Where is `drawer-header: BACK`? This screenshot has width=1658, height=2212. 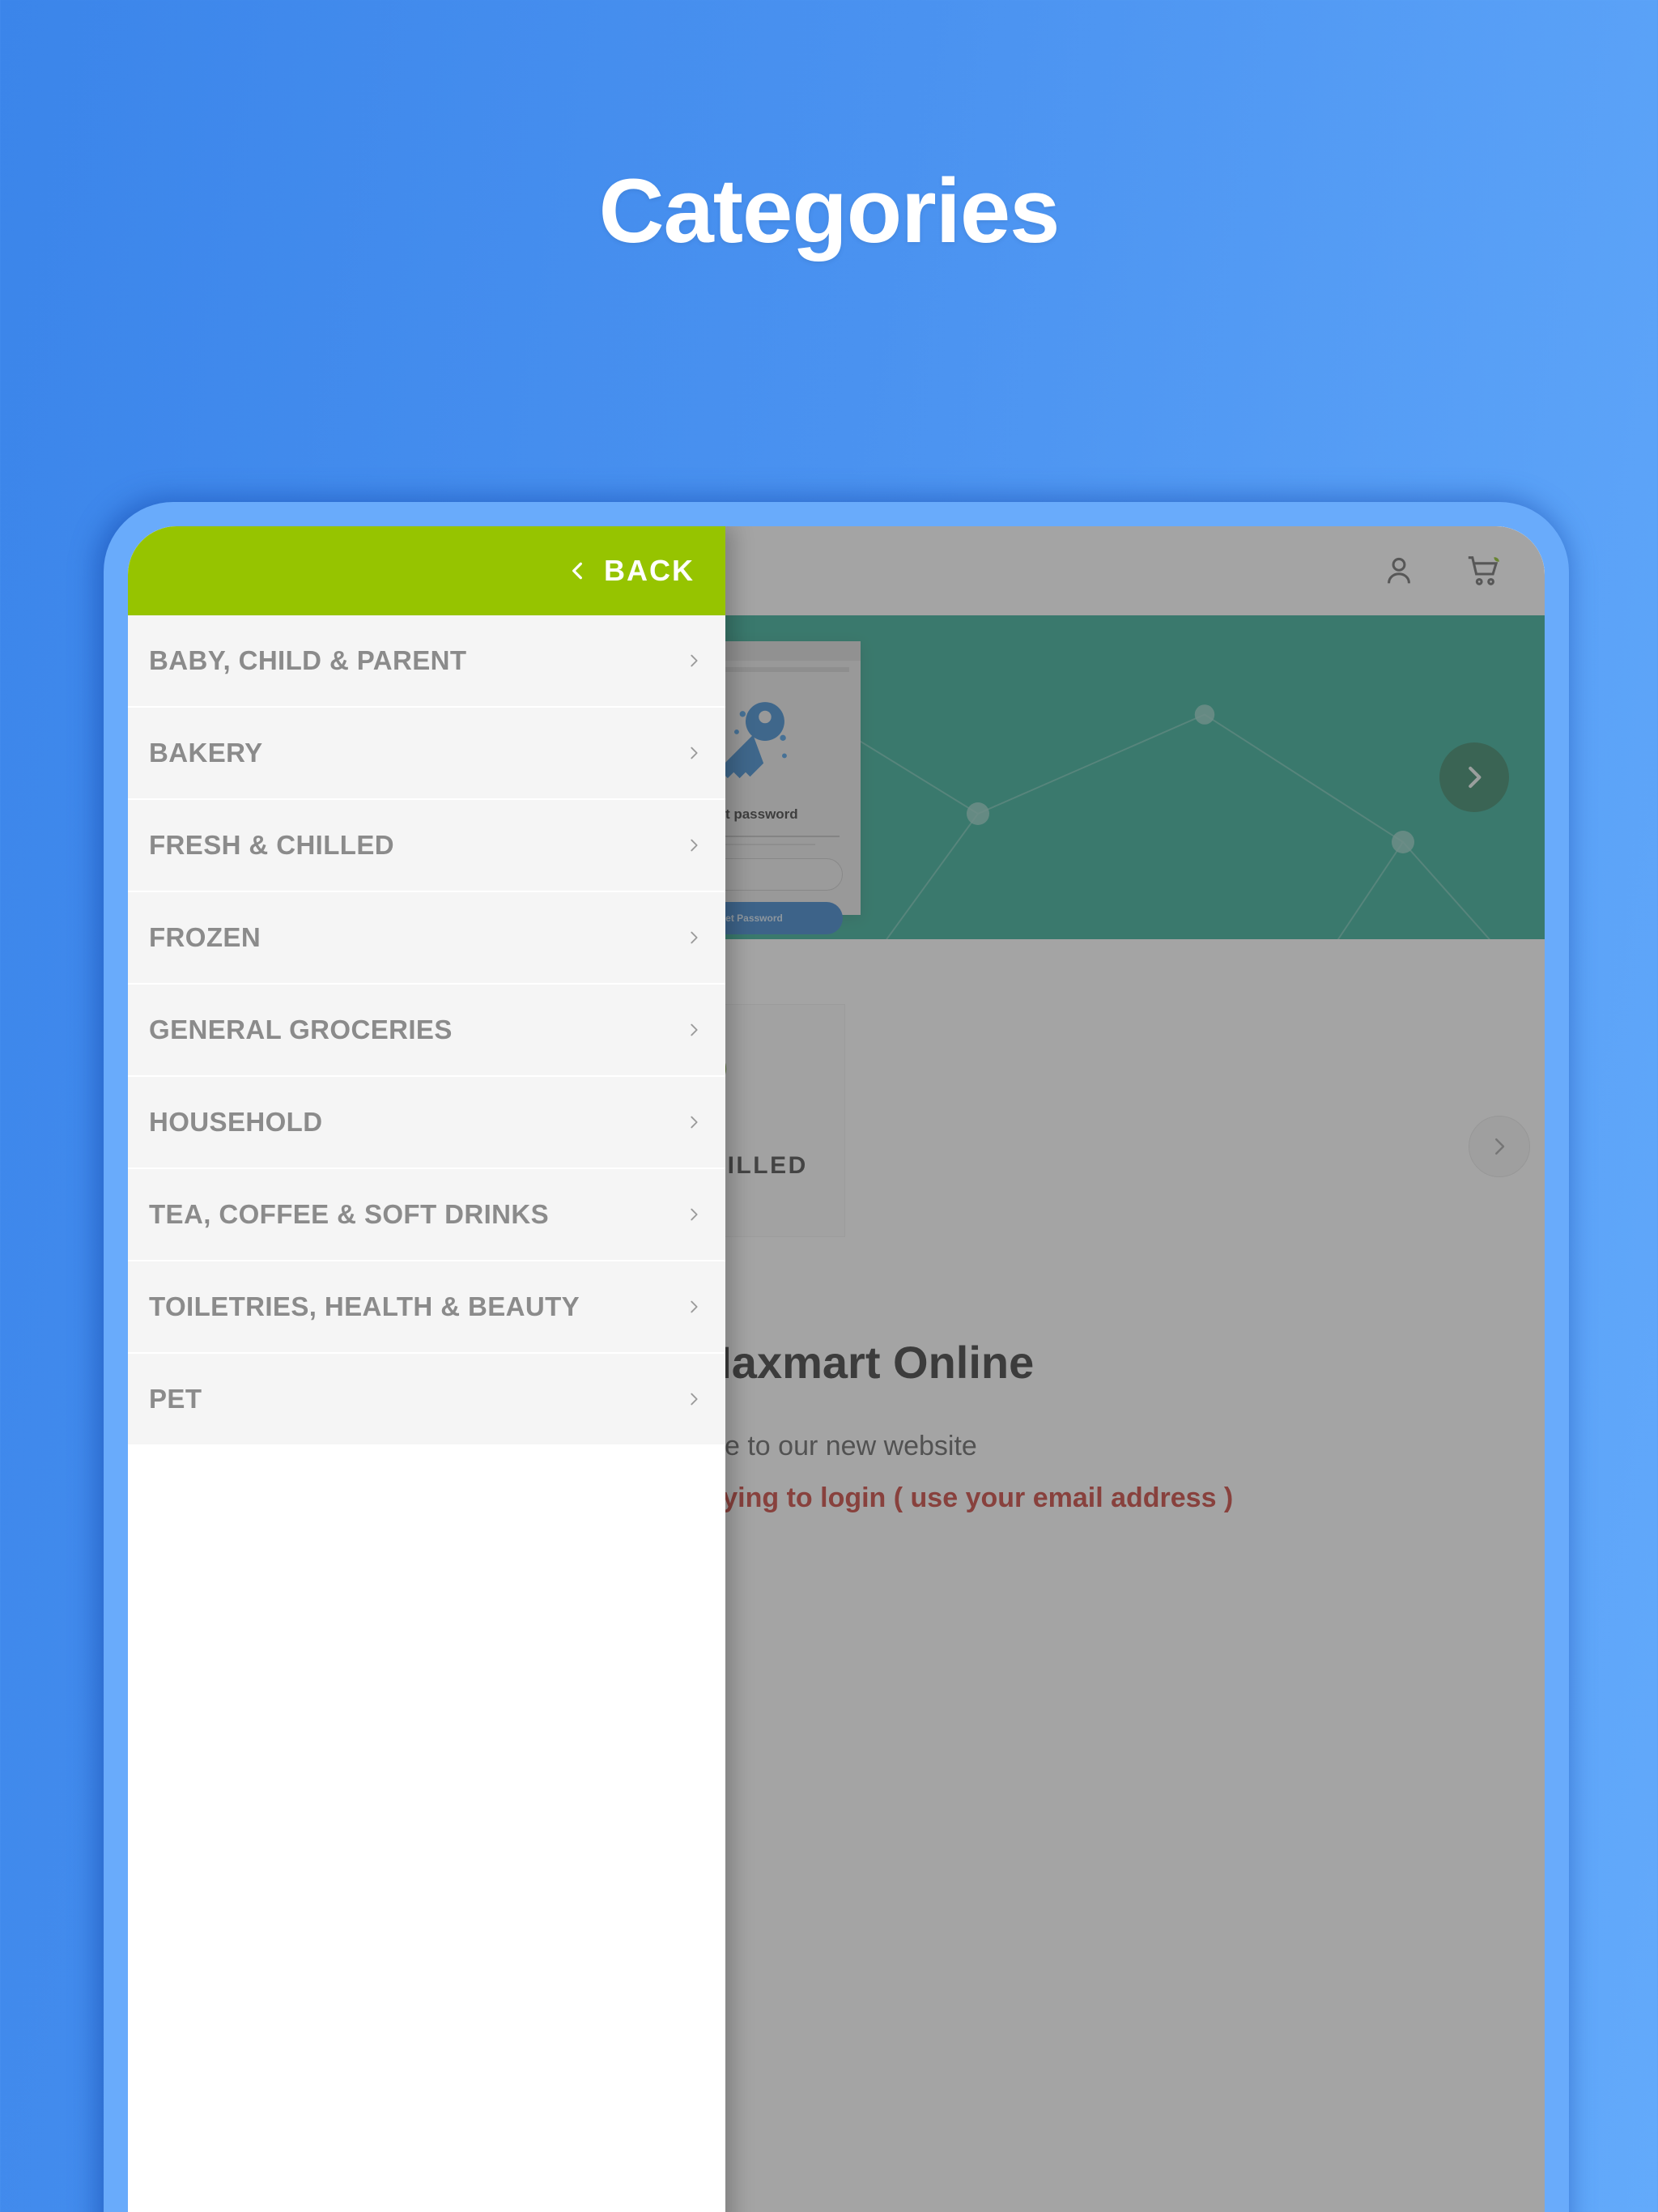 drawer-header: BACK is located at coordinates (426, 570).